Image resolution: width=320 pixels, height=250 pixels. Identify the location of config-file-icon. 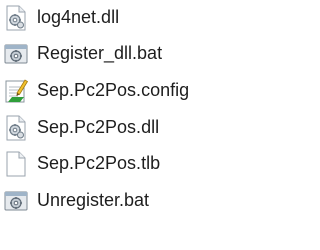
(16, 91).